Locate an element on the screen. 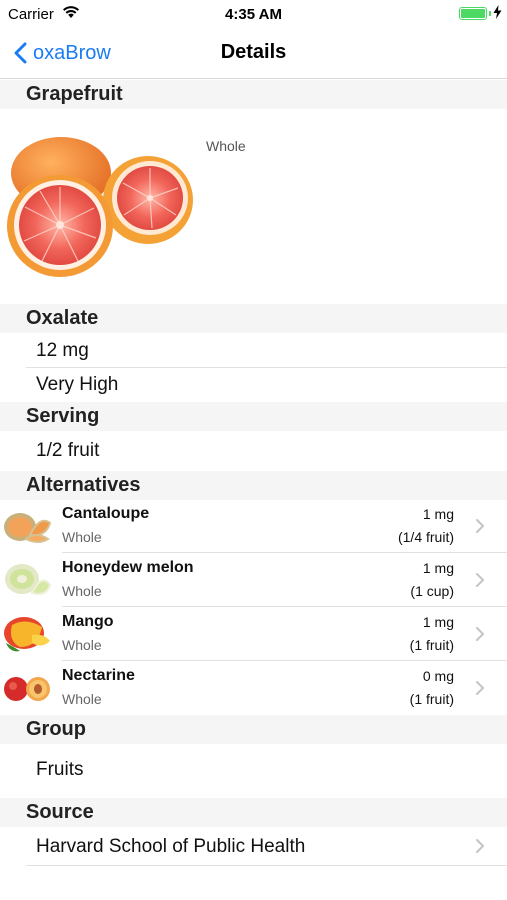 Image resolution: width=507 pixels, height=900 pixels. serving-header: Serving is located at coordinates (253, 416).